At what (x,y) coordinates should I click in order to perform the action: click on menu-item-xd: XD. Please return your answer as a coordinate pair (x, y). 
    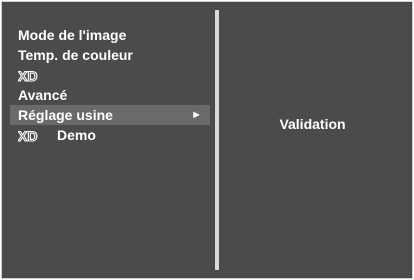
    Looking at the image, I should click on (111, 75).